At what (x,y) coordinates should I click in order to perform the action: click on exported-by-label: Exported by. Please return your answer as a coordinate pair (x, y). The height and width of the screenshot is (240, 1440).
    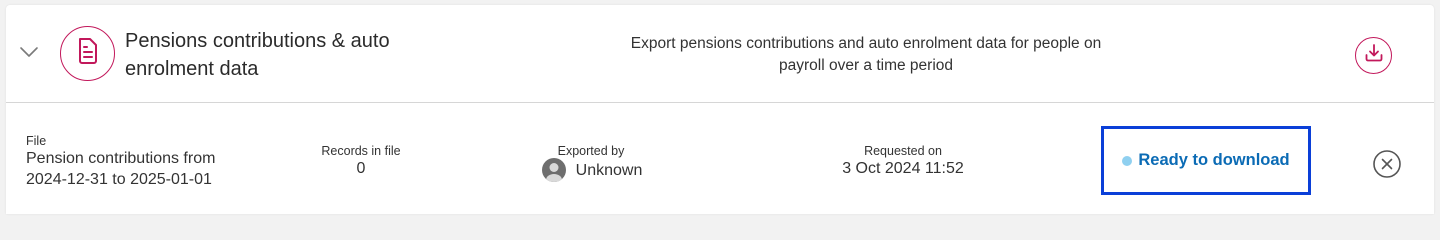
    Looking at the image, I should click on (591, 151).